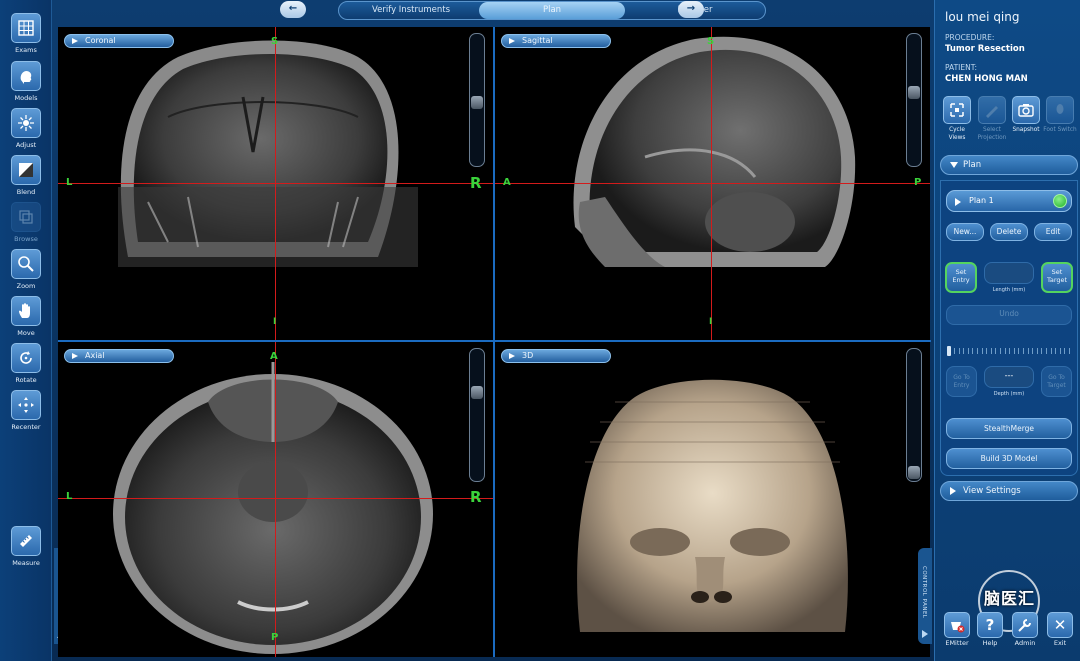 Image resolution: width=1080 pixels, height=661 pixels. I want to click on workflow-bar: ← Verify Instruments Plan Register →, so click(494, 12).